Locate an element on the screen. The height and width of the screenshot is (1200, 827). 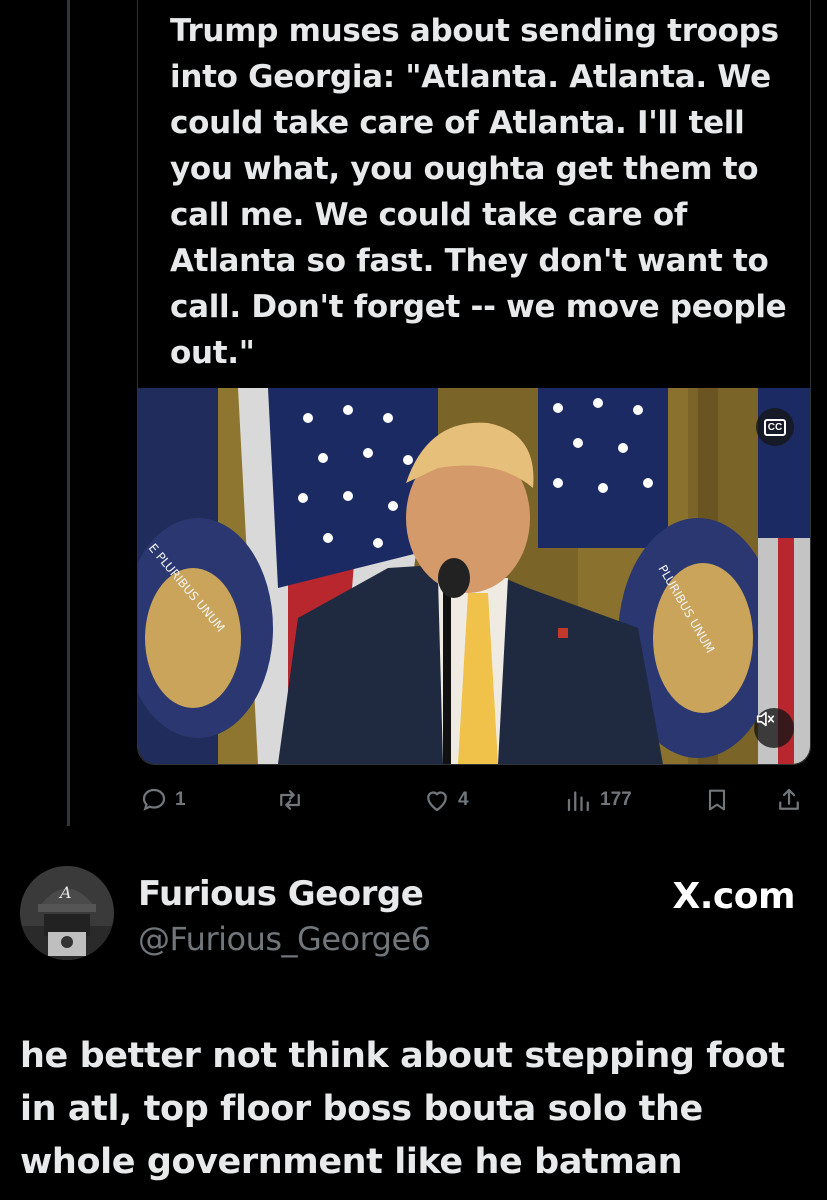
views-count: 177 is located at coordinates (616, 799).